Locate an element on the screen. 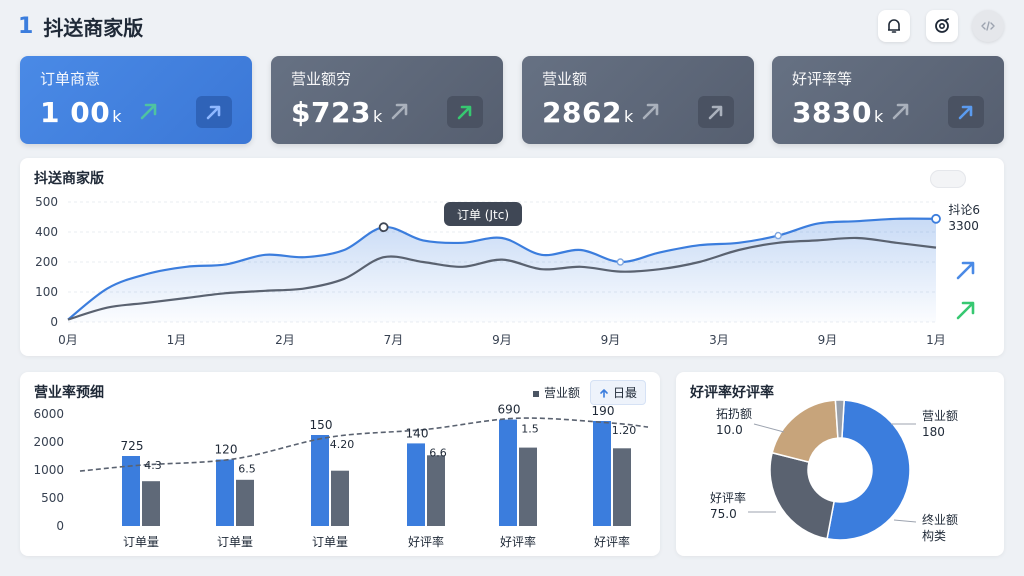 The height and width of the screenshot is (576, 1024). bar-label: 1.20 is located at coordinates (624, 430).